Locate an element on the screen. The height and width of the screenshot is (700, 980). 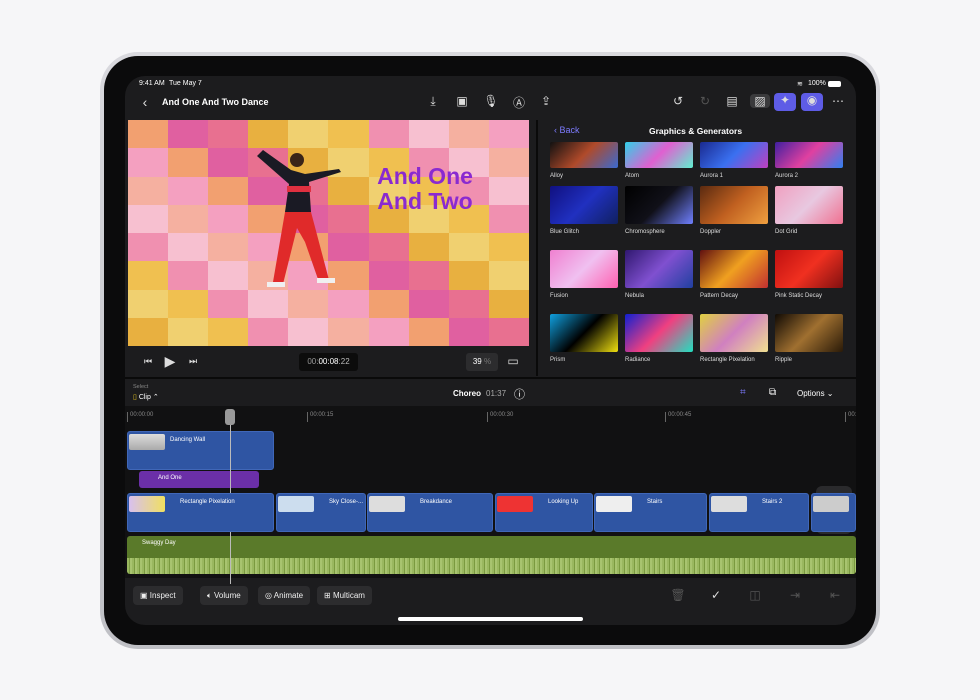
generator-item: Radiance is located at coordinates (662, 346).